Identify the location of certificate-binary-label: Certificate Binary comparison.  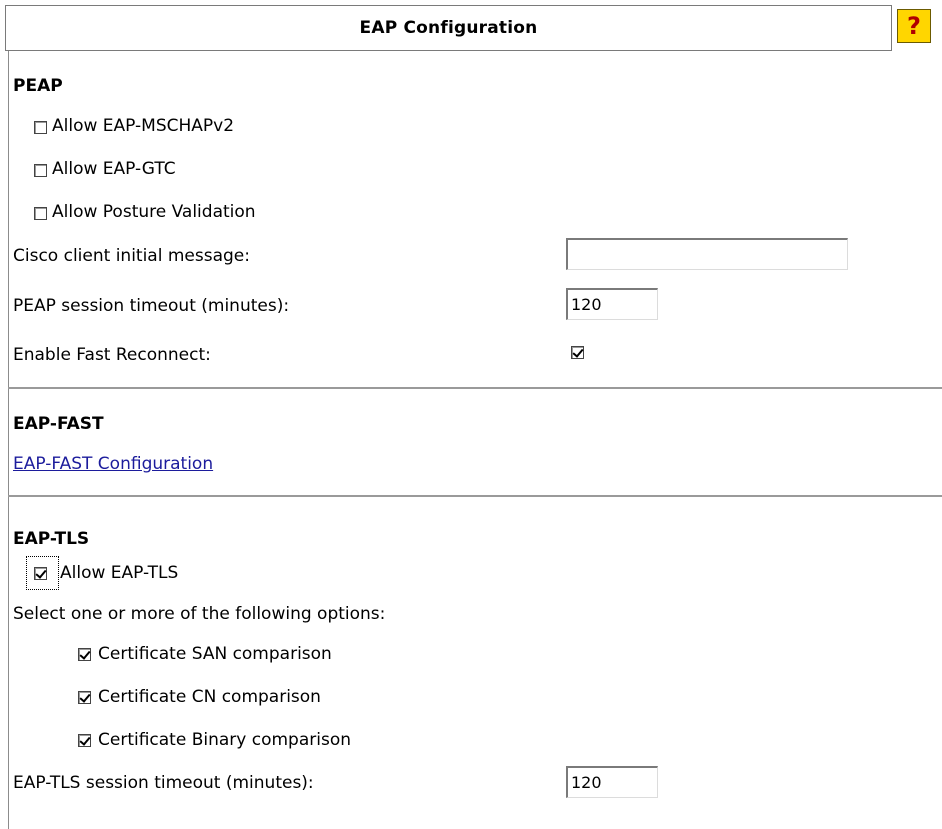
(224, 740).